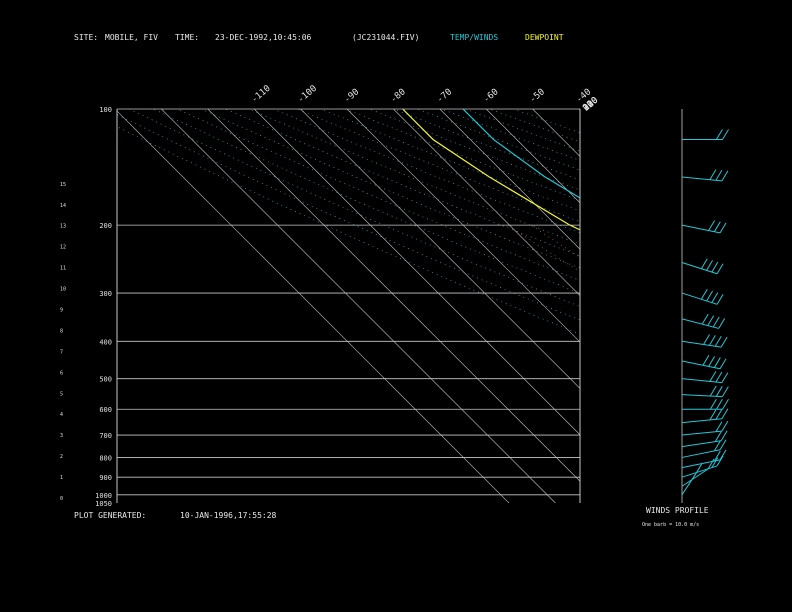  I want to click on top-temp-label: -50, so click(537, 96).